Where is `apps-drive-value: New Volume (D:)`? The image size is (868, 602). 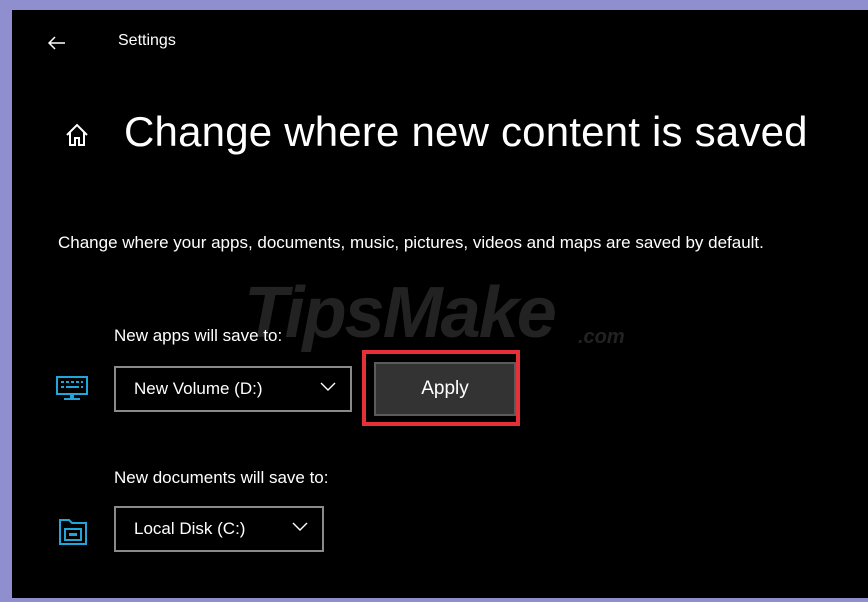
apps-drive-value: New Volume (D:) is located at coordinates (198, 388).